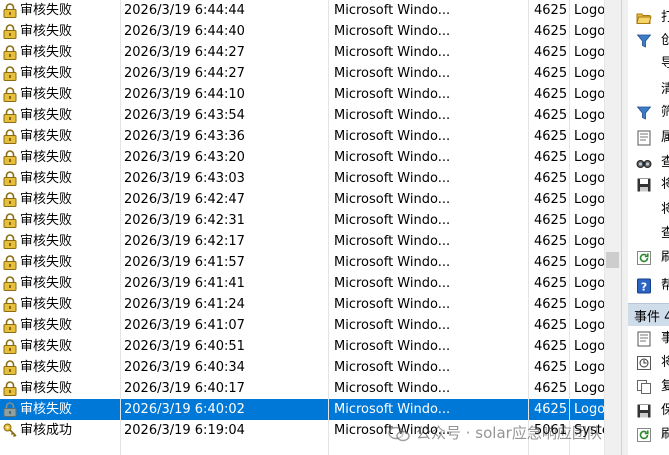 Image resolution: width=669 pixels, height=455 pixels. I want to click on event-action-item: 刷, so click(648, 434).